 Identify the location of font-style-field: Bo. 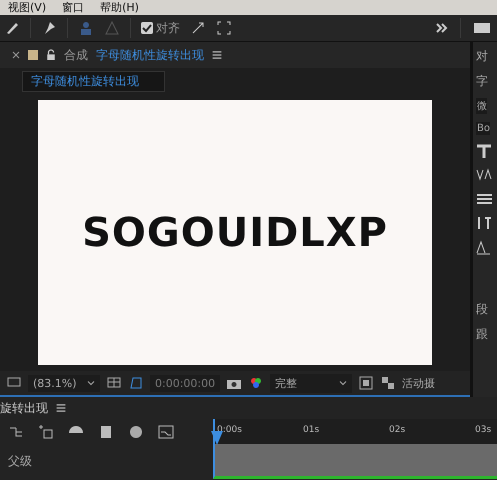
(483, 128).